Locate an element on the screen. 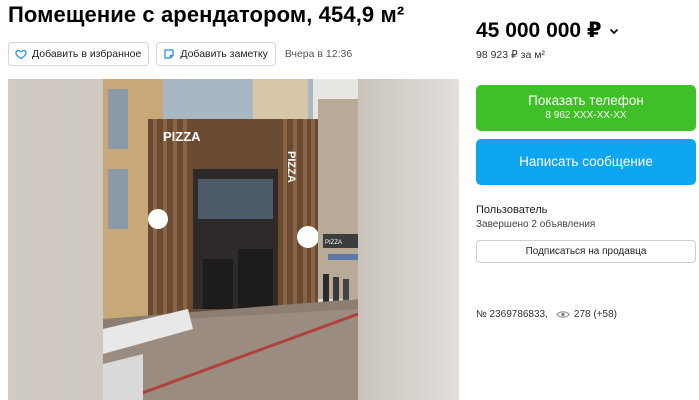 Image resolution: width=699 pixels, height=400 pixels. add-to-favorites-button: Добавить в избранное is located at coordinates (79, 54).